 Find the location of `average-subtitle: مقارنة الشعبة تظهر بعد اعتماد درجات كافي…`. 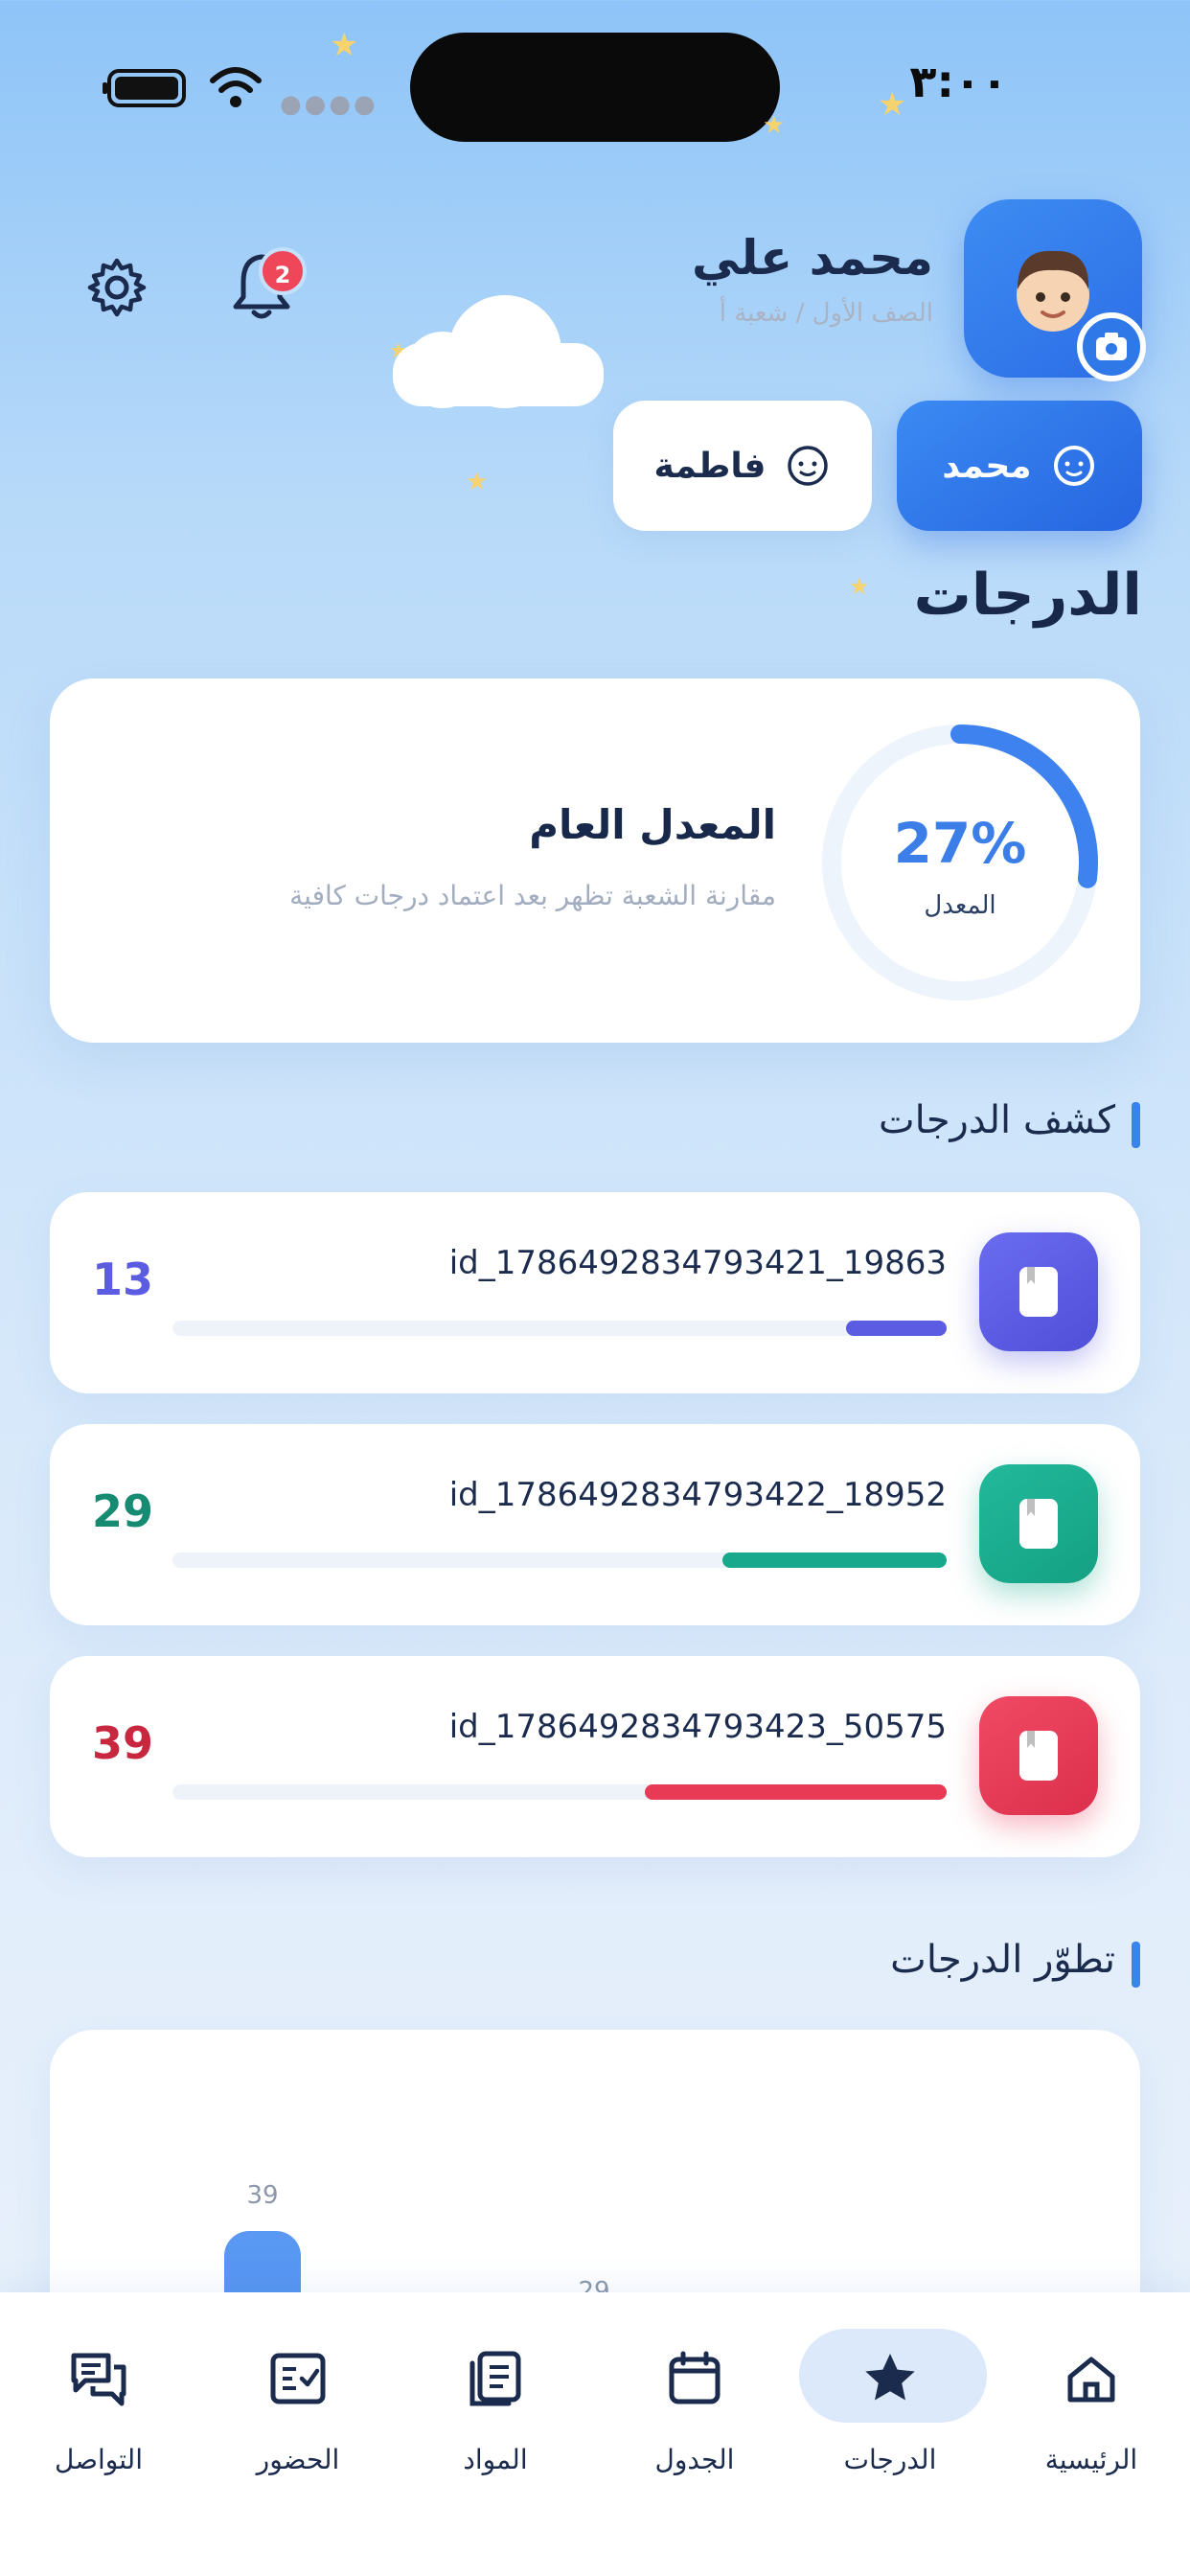

average-subtitle: مقارنة الشعبة تظهر بعد اعتماد درجات كافي… is located at coordinates (532, 895).